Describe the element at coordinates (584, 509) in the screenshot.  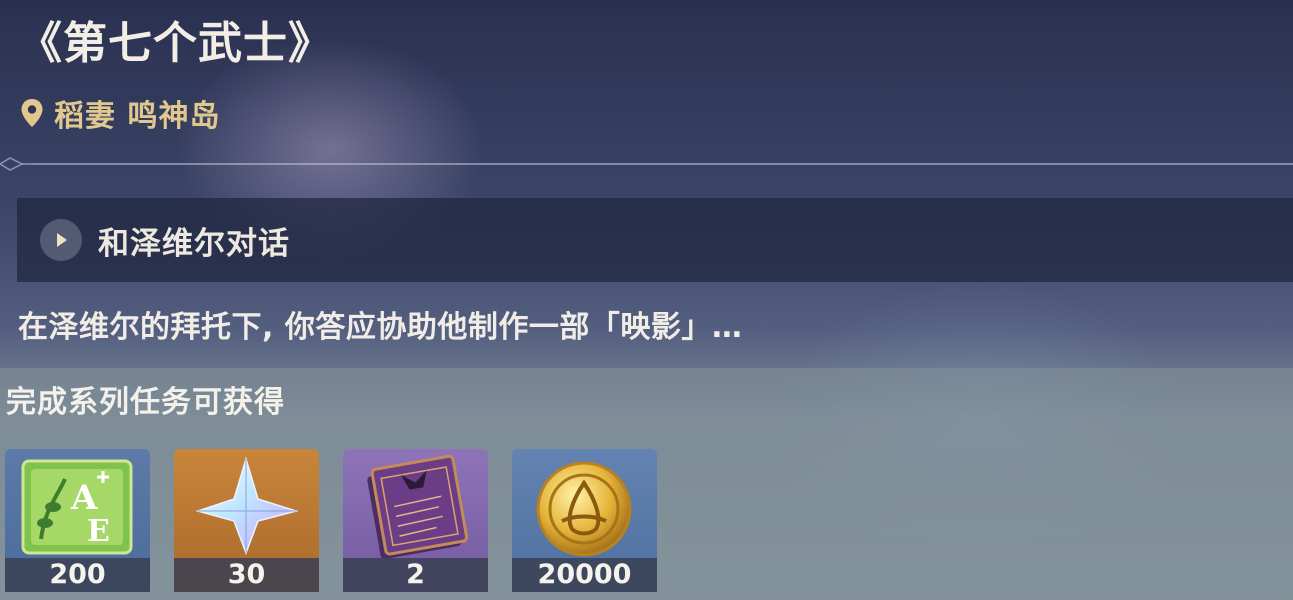
I see `mora-coin-icon` at that location.